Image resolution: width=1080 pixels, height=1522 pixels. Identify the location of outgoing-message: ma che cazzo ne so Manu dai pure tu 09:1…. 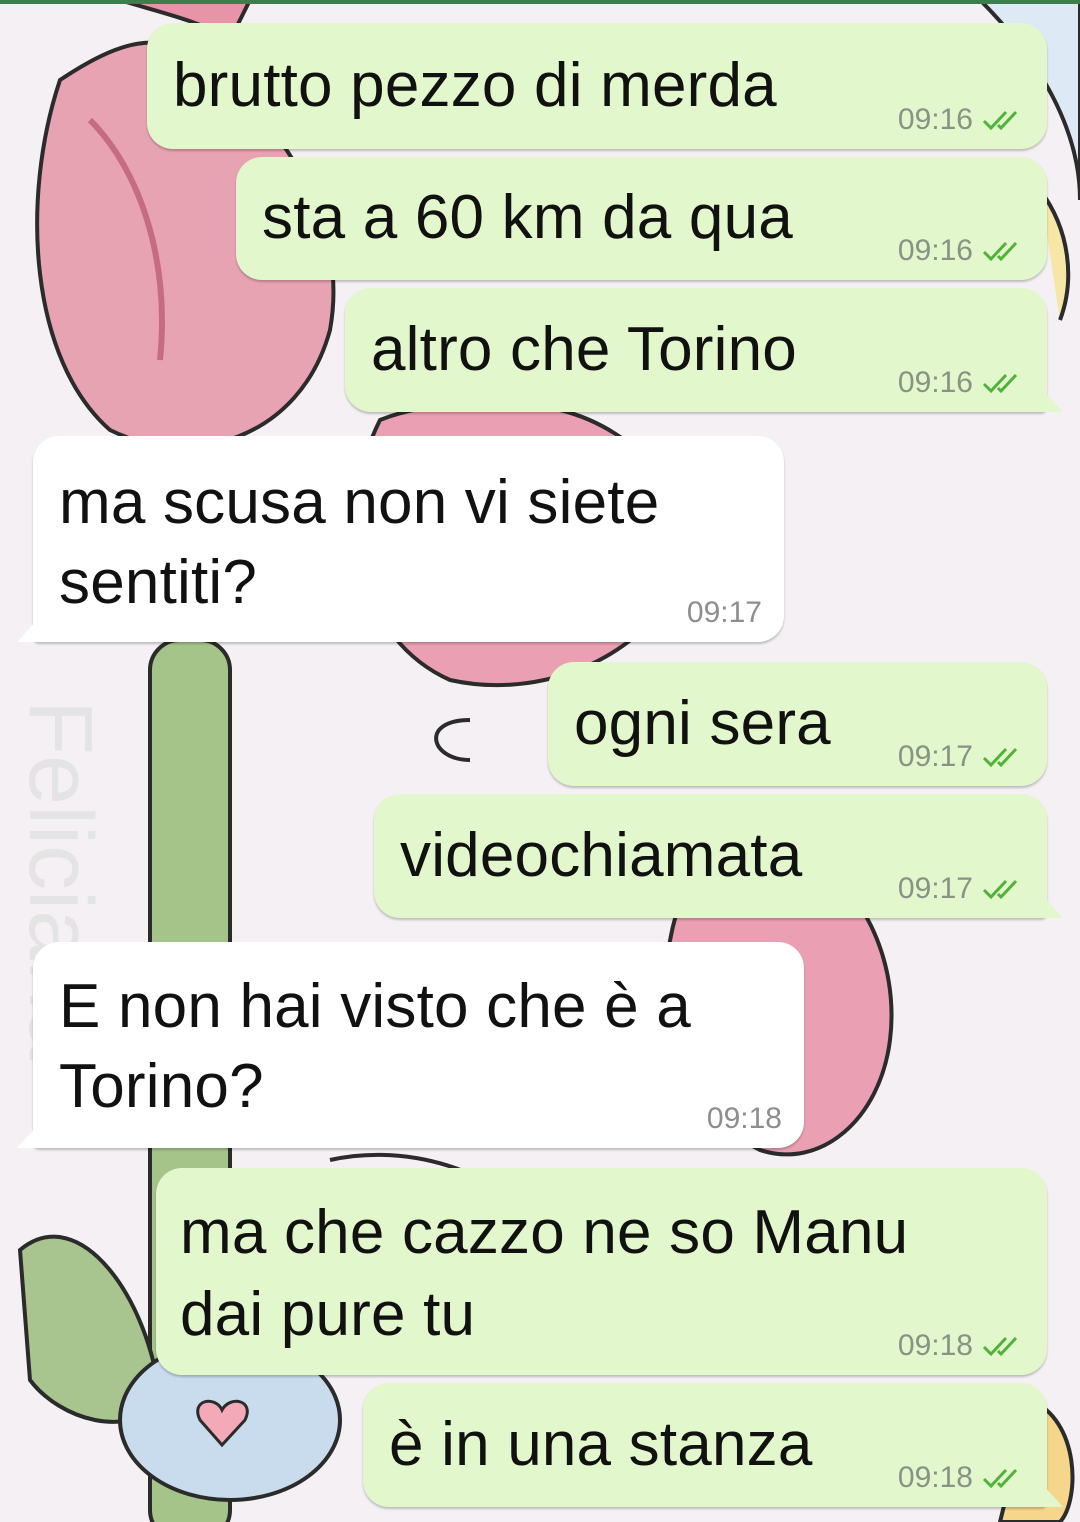
(601, 1271).